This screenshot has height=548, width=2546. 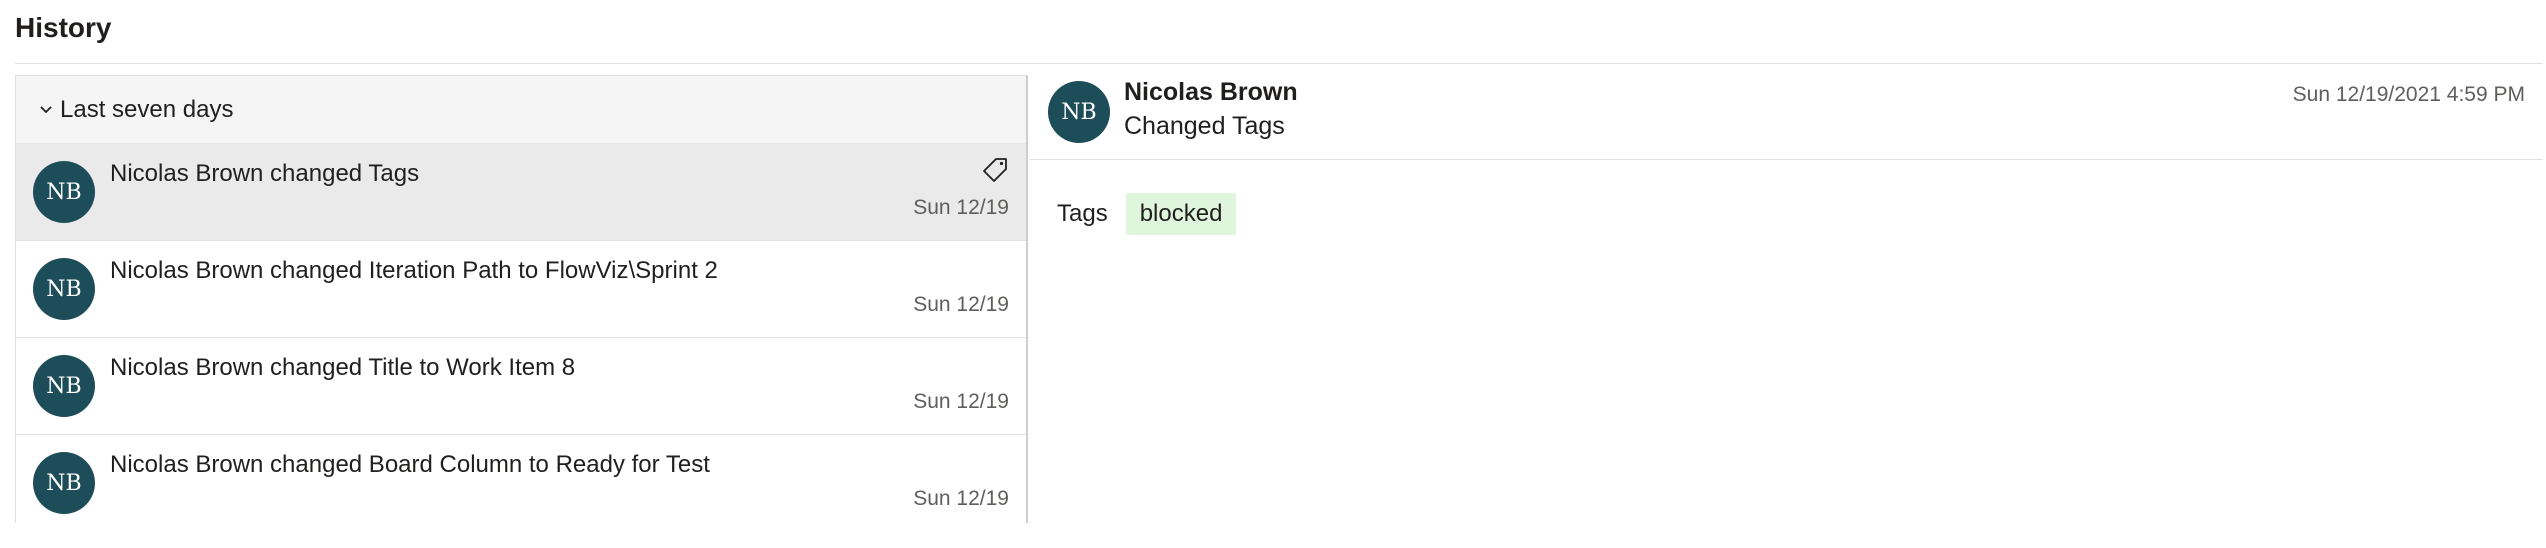 I want to click on field-change-row: Tags blocked, so click(x=1147, y=214).